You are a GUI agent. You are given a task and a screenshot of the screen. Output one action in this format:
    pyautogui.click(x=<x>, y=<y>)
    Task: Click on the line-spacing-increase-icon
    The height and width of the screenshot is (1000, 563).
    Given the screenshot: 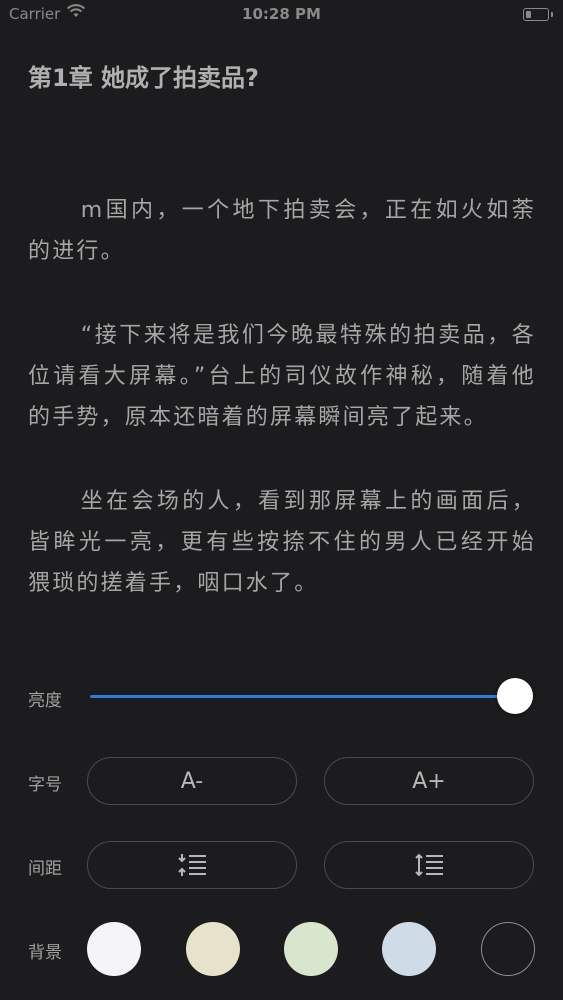 What is the action you would take?
    pyautogui.click(x=429, y=865)
    